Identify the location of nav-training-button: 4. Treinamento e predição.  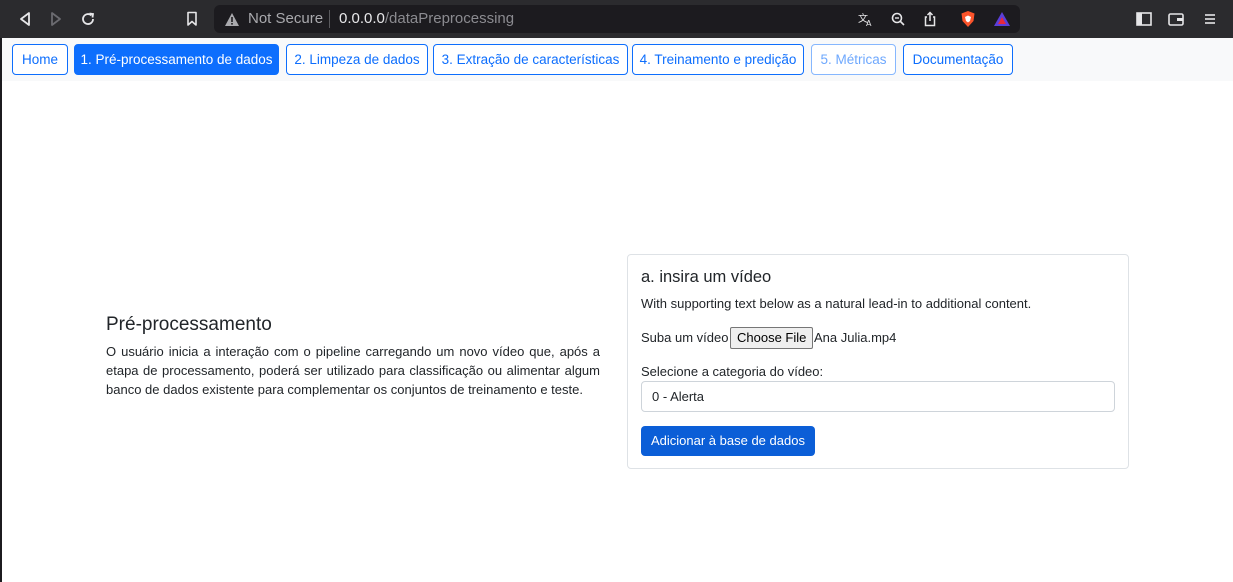
(718, 59).